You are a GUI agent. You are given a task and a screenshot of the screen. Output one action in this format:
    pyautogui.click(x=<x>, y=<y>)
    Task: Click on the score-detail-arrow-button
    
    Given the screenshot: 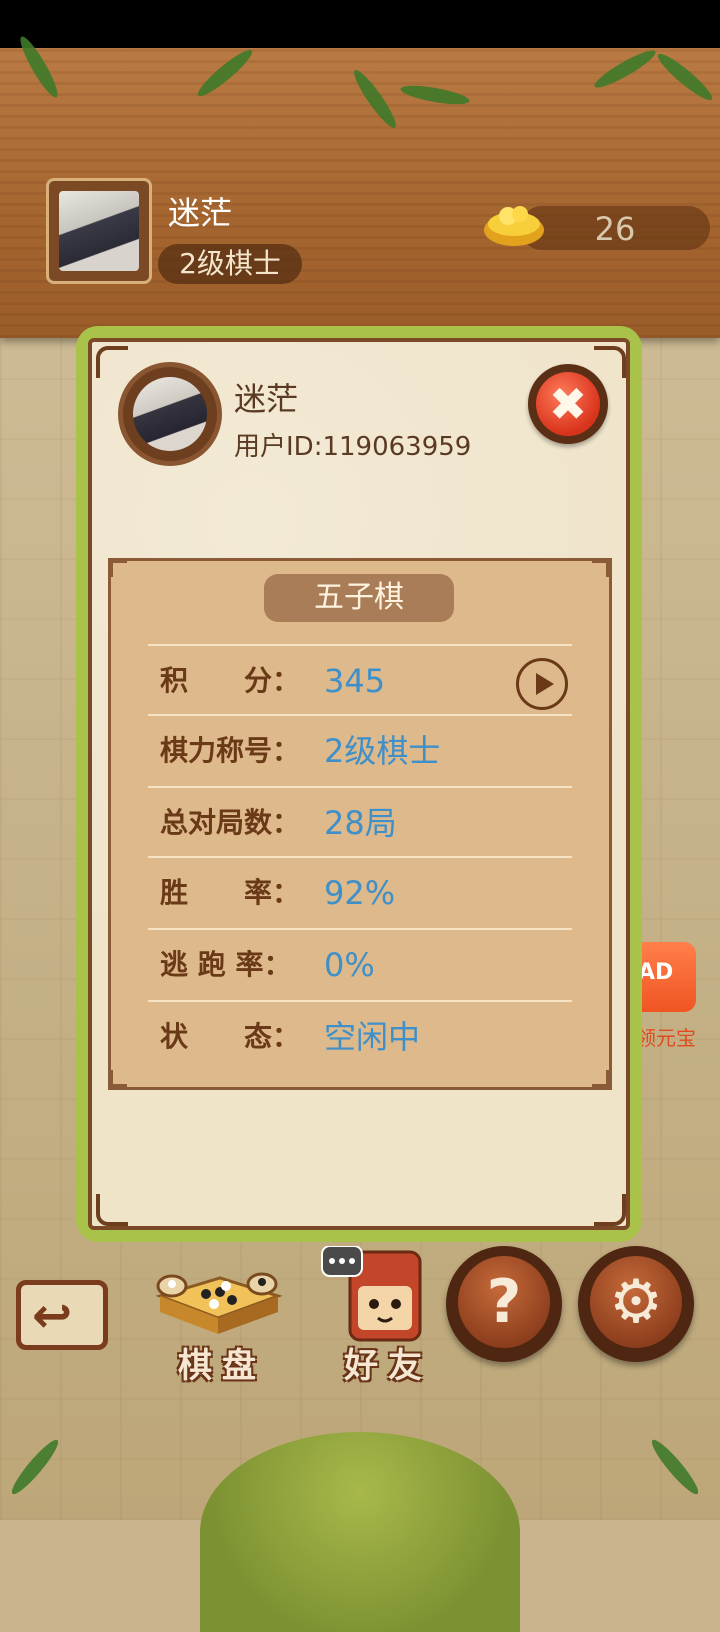 What is the action you would take?
    pyautogui.click(x=542, y=684)
    